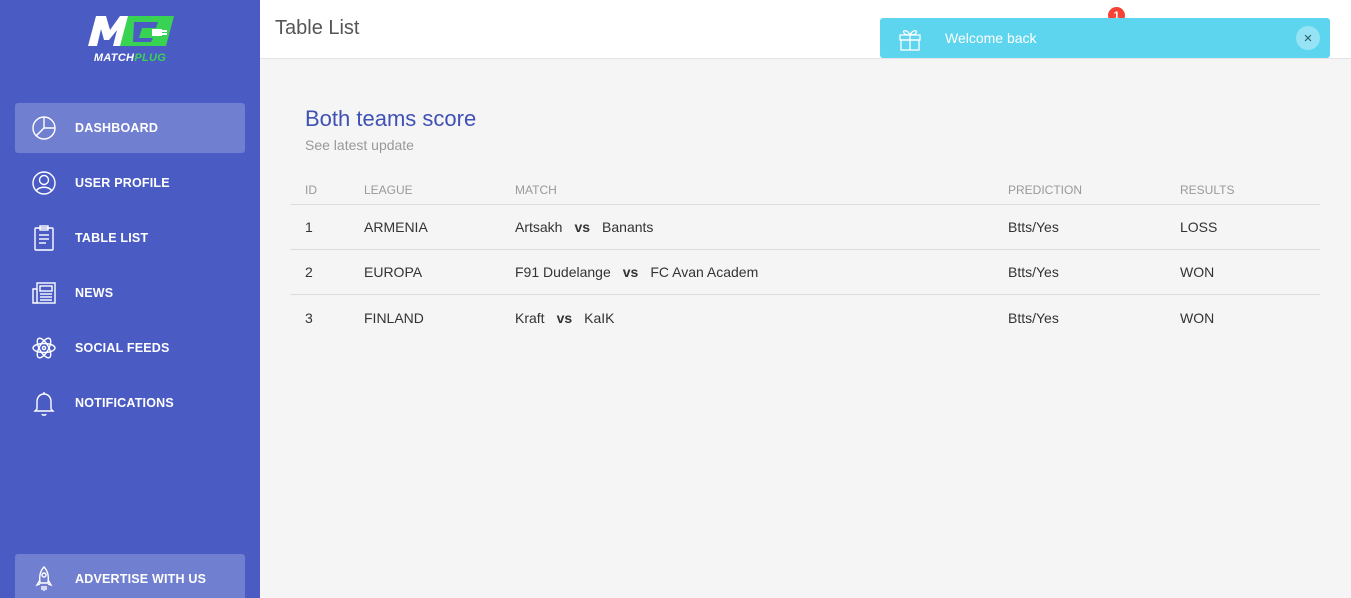  What do you see at coordinates (1199, 227) in the screenshot?
I see `cell-result: LOSS` at bounding box center [1199, 227].